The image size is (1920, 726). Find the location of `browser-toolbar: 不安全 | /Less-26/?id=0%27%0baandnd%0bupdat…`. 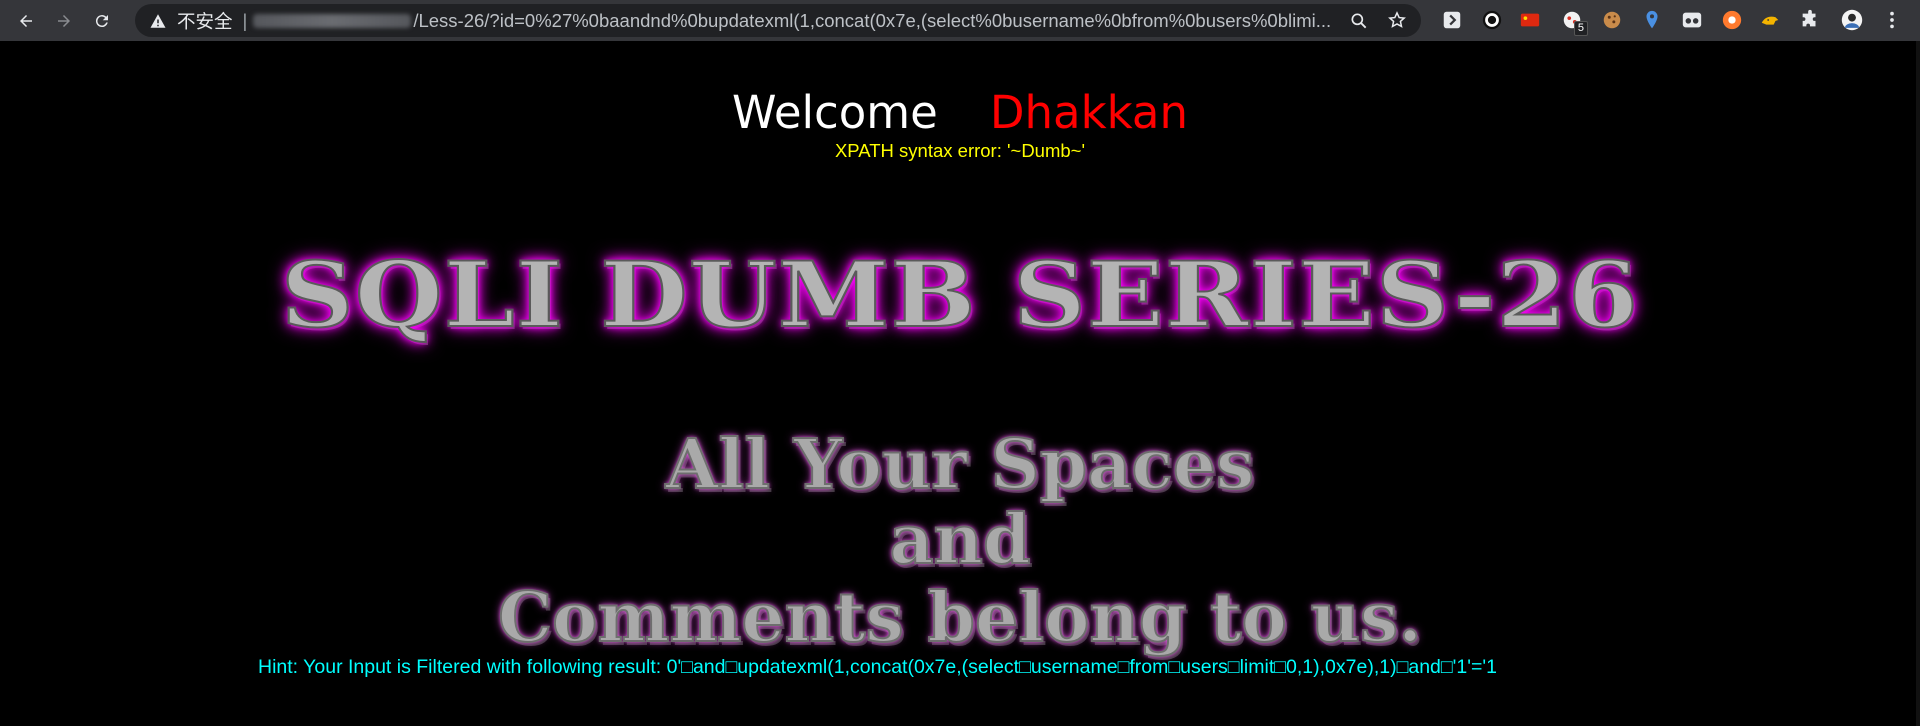

browser-toolbar: 不安全 | /Less-26/?id=0%27%0baandnd%0bupdat… is located at coordinates (960, 20).